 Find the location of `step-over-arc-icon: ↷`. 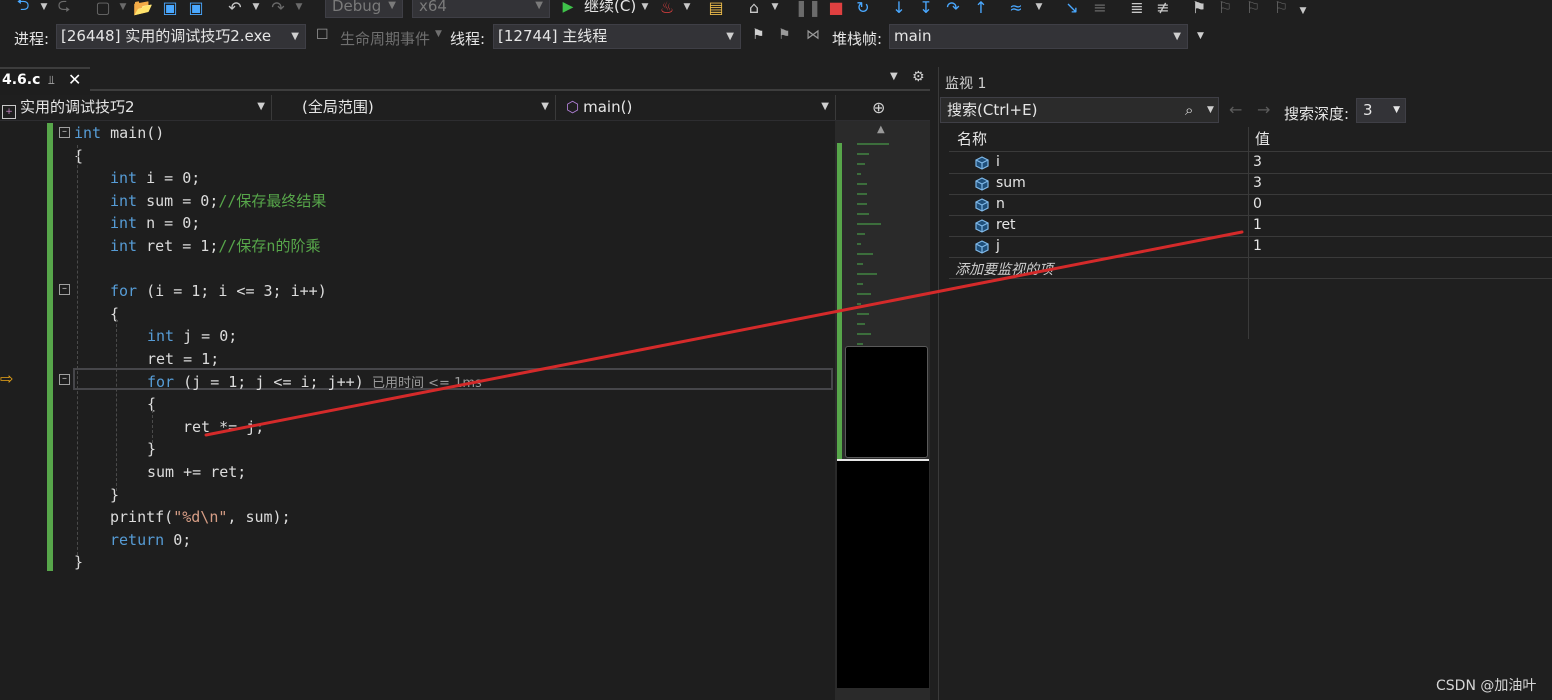

step-over-arc-icon: ↷ is located at coordinates (953, 9).